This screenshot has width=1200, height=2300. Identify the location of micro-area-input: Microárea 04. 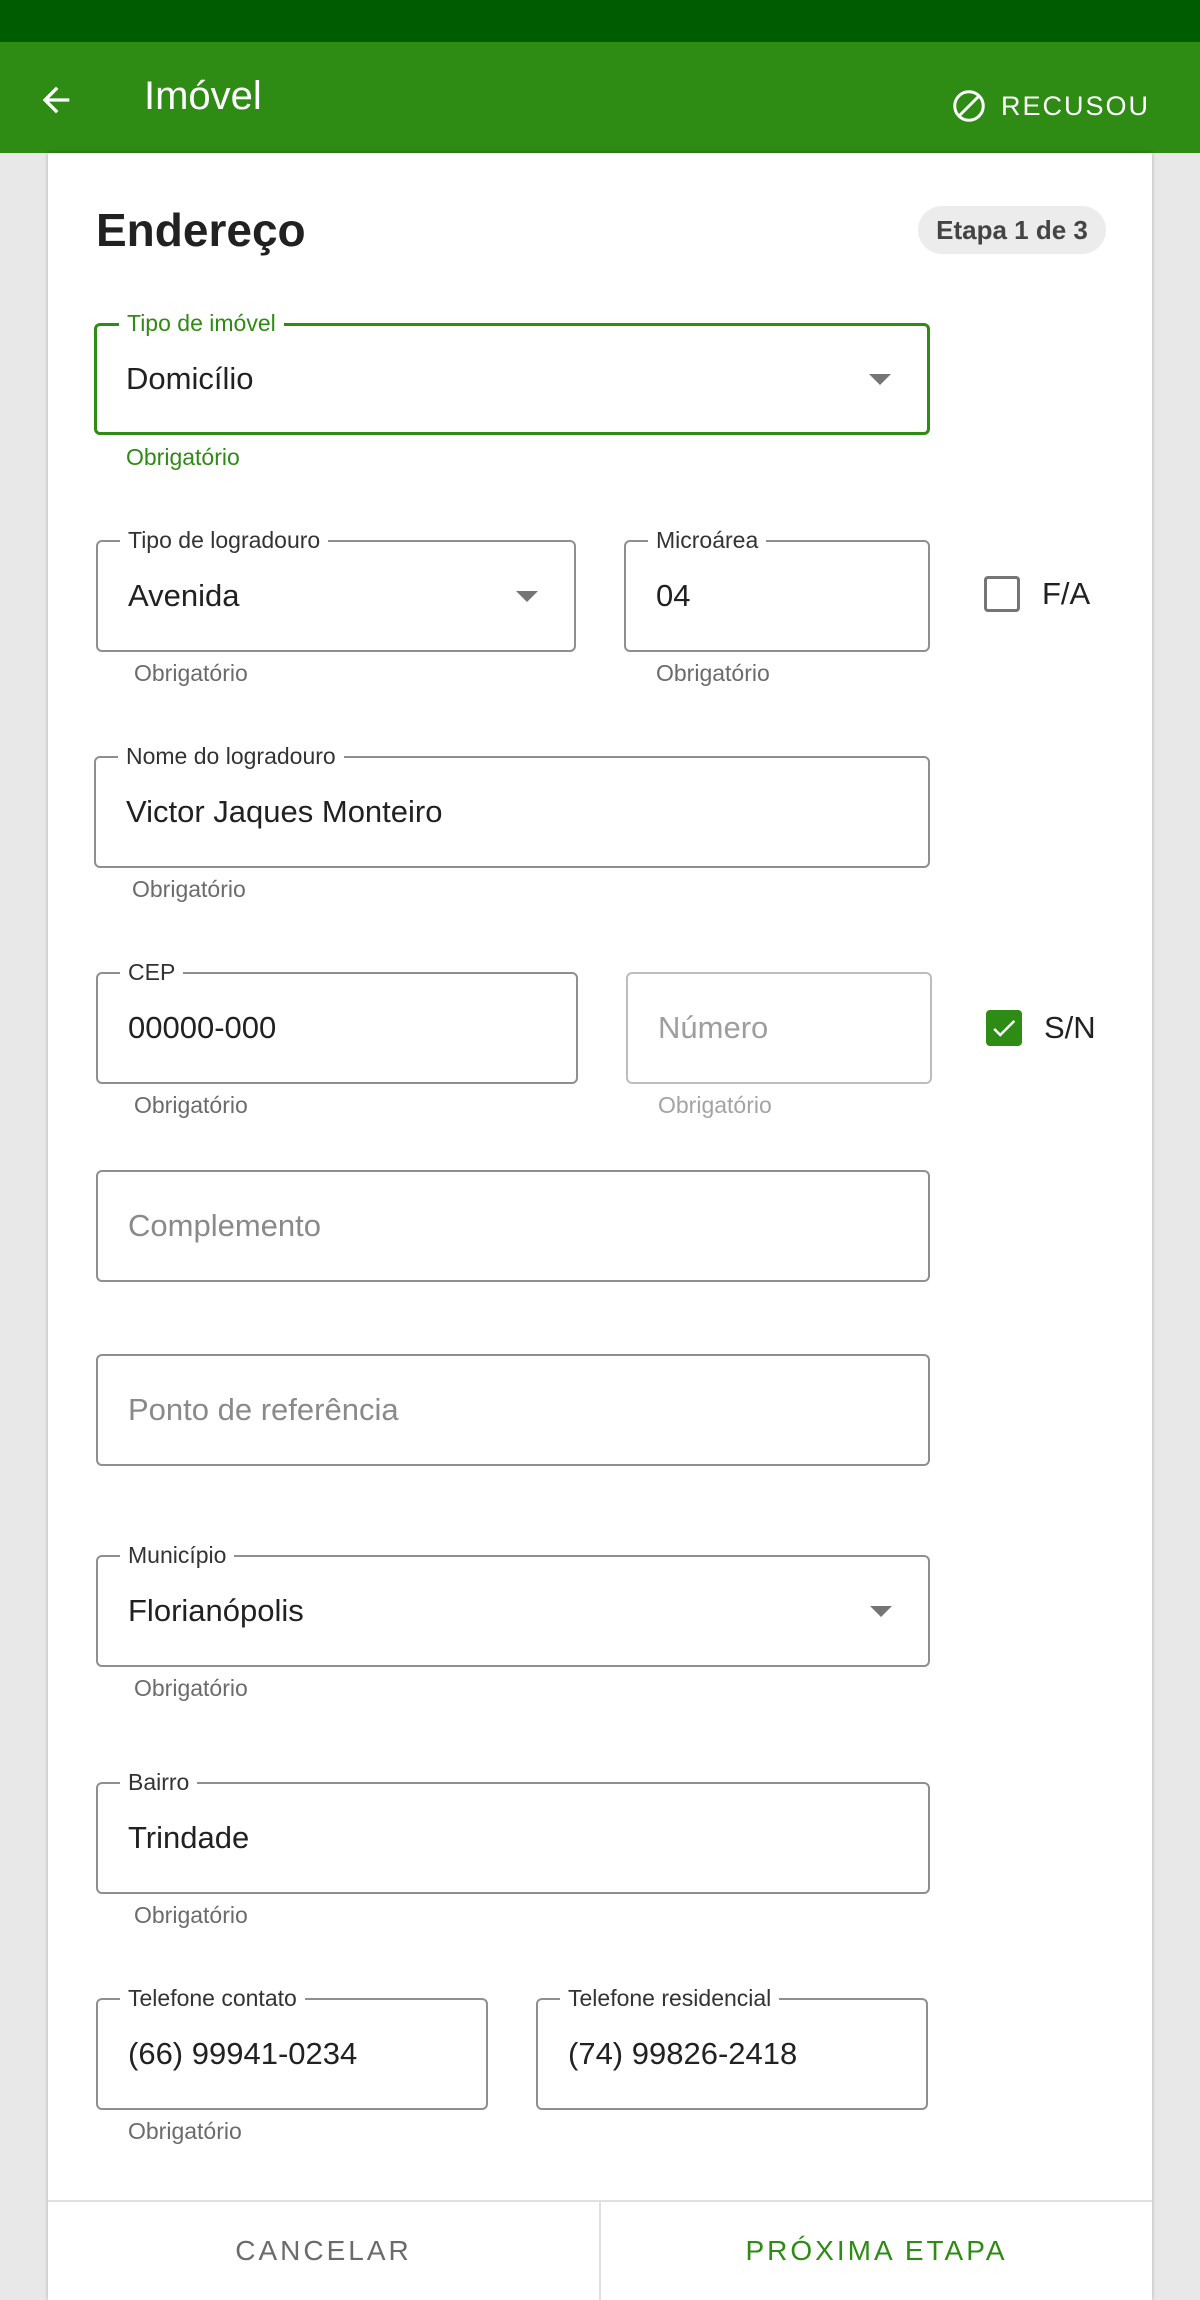
(777, 589).